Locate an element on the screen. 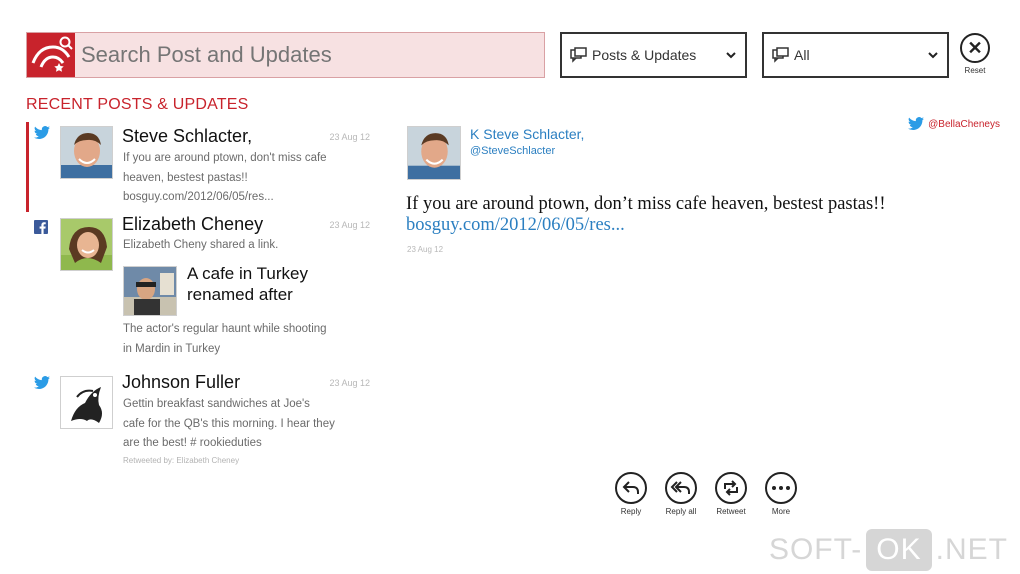 The image size is (1020, 574). item-author: Elizabeth Cheney is located at coordinates (193, 224).